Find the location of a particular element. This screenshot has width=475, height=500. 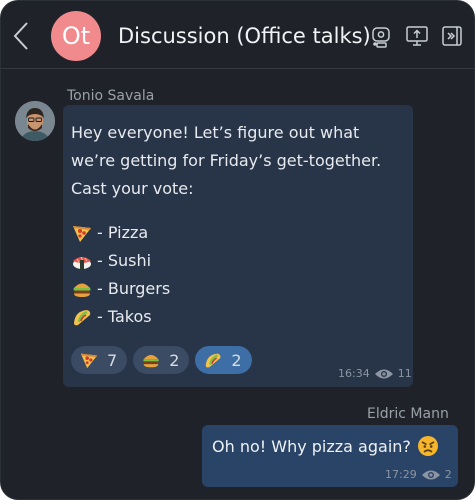

option-label: - Sushi is located at coordinates (124, 260).